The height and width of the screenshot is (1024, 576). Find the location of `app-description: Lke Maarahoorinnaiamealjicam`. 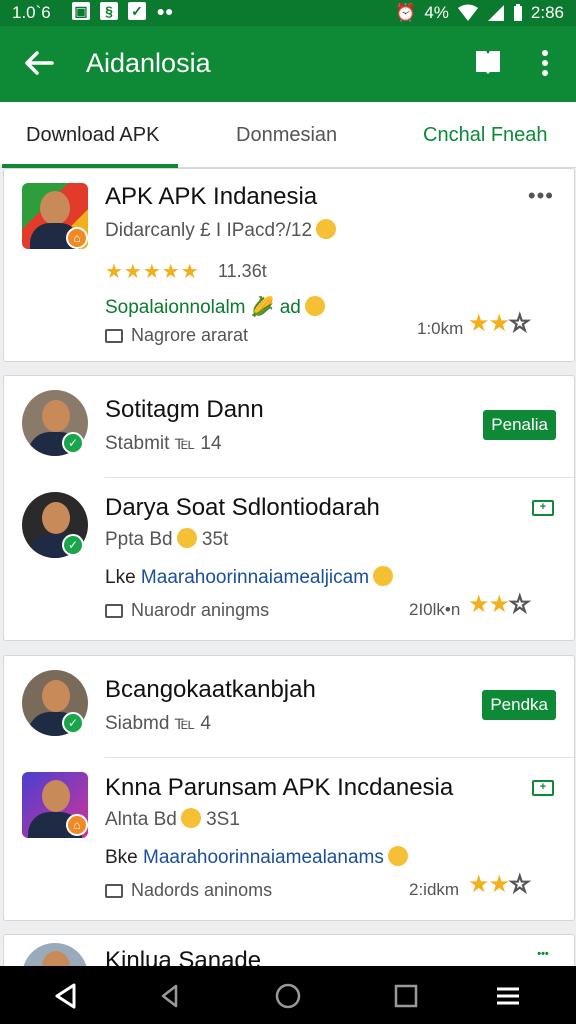

app-description: Lke Maarahoorinnaiamealjicam is located at coordinates (249, 577).